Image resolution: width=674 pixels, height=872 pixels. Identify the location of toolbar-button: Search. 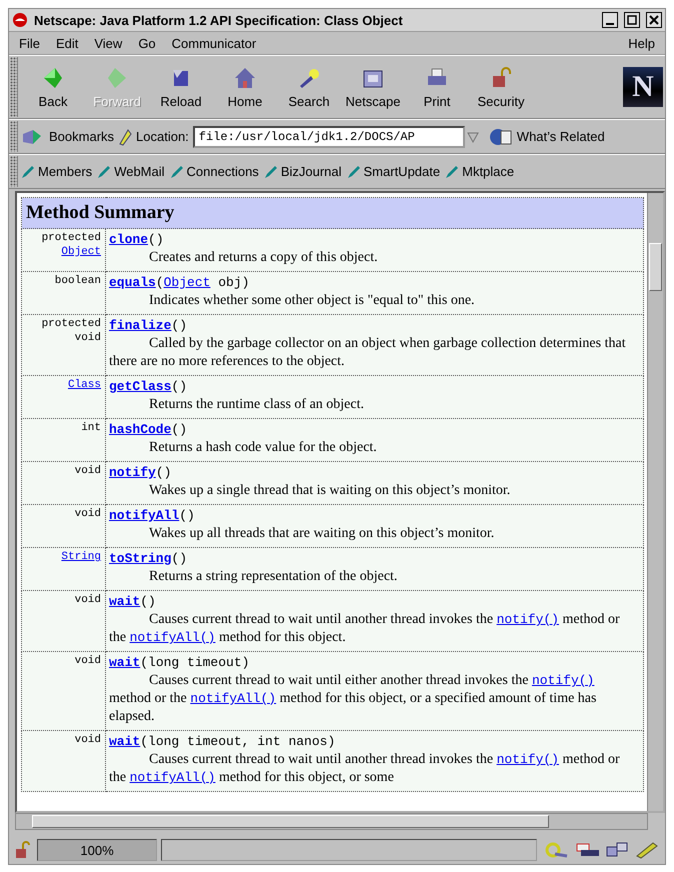
(309, 87).